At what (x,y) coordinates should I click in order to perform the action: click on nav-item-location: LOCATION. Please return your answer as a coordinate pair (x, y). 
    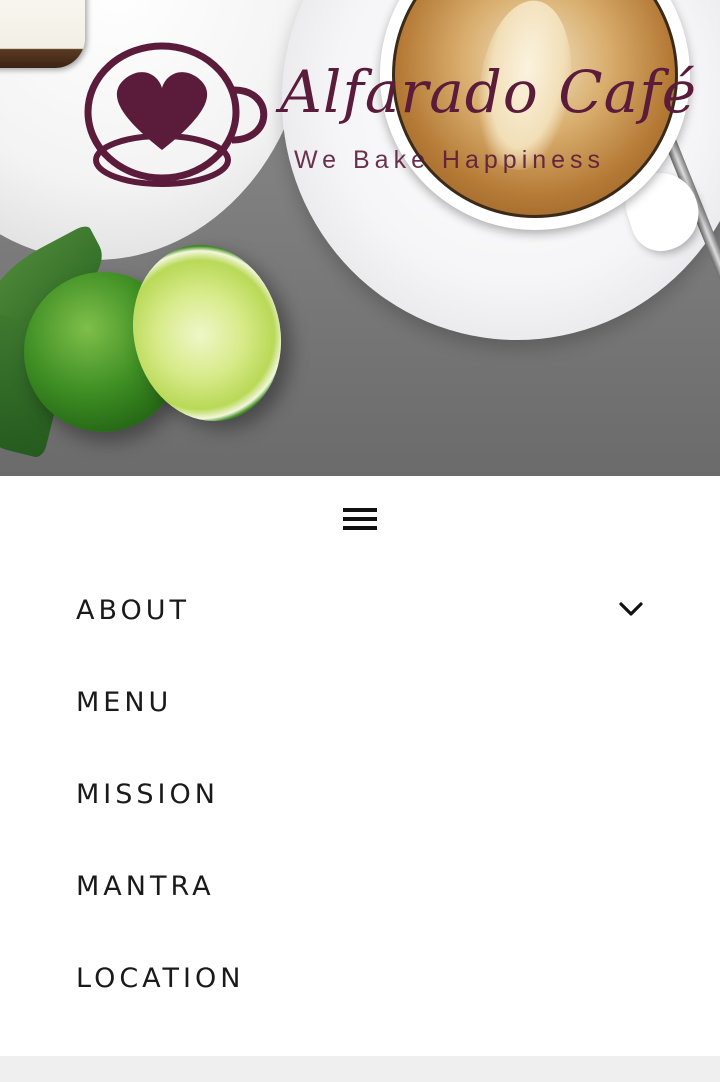
    Looking at the image, I should click on (361, 978).